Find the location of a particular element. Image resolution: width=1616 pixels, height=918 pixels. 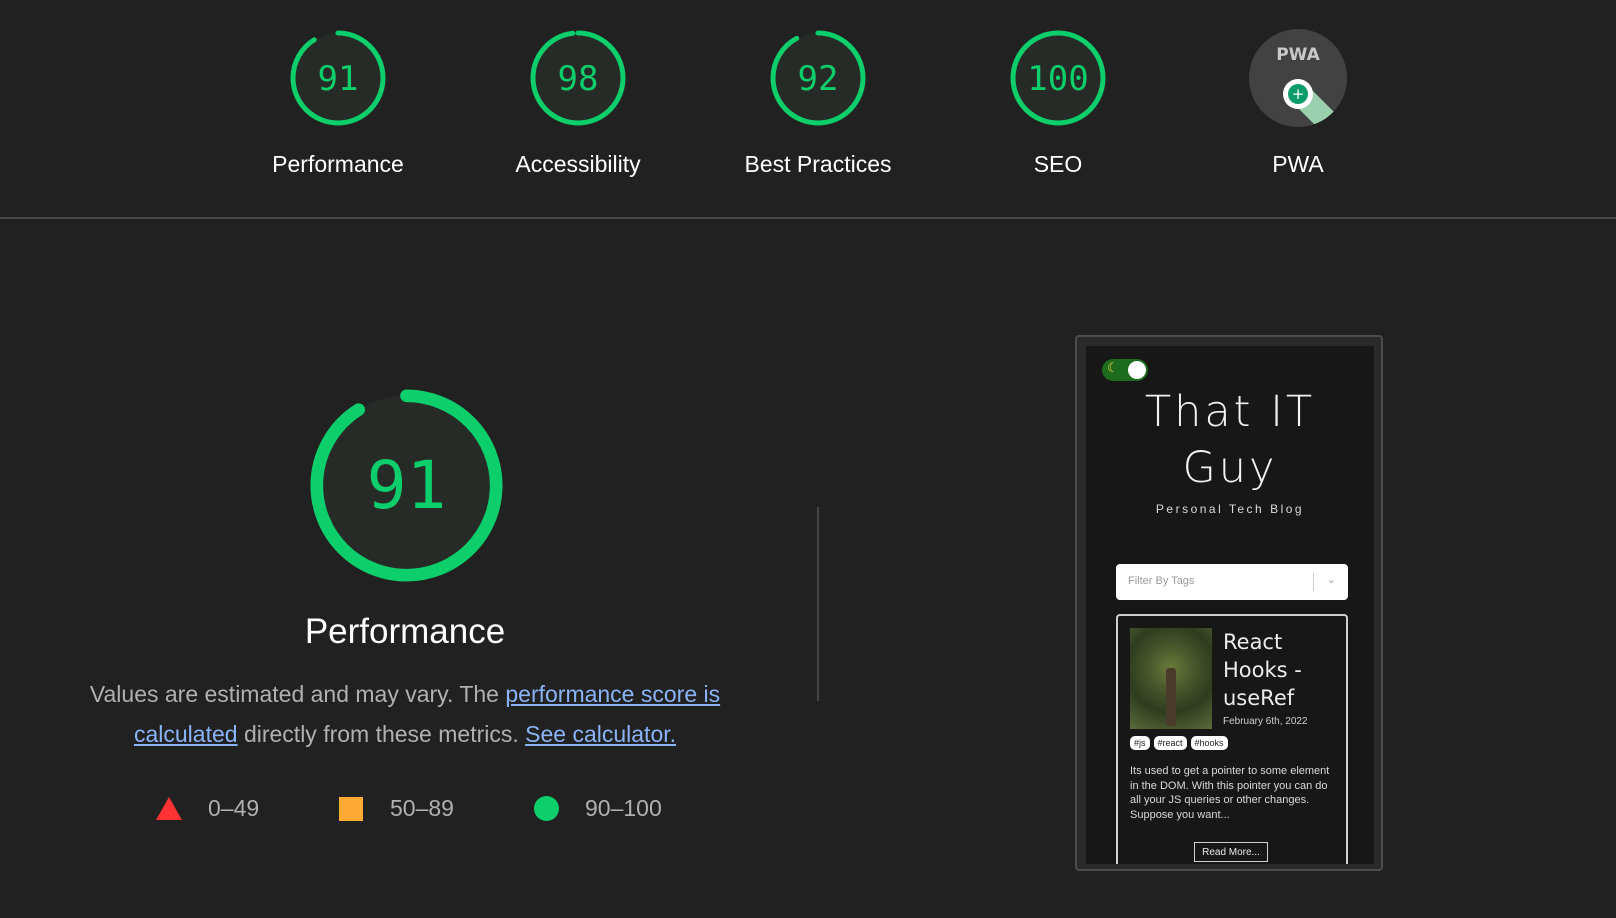

site-title: That IT Guy is located at coordinates (1230, 440).